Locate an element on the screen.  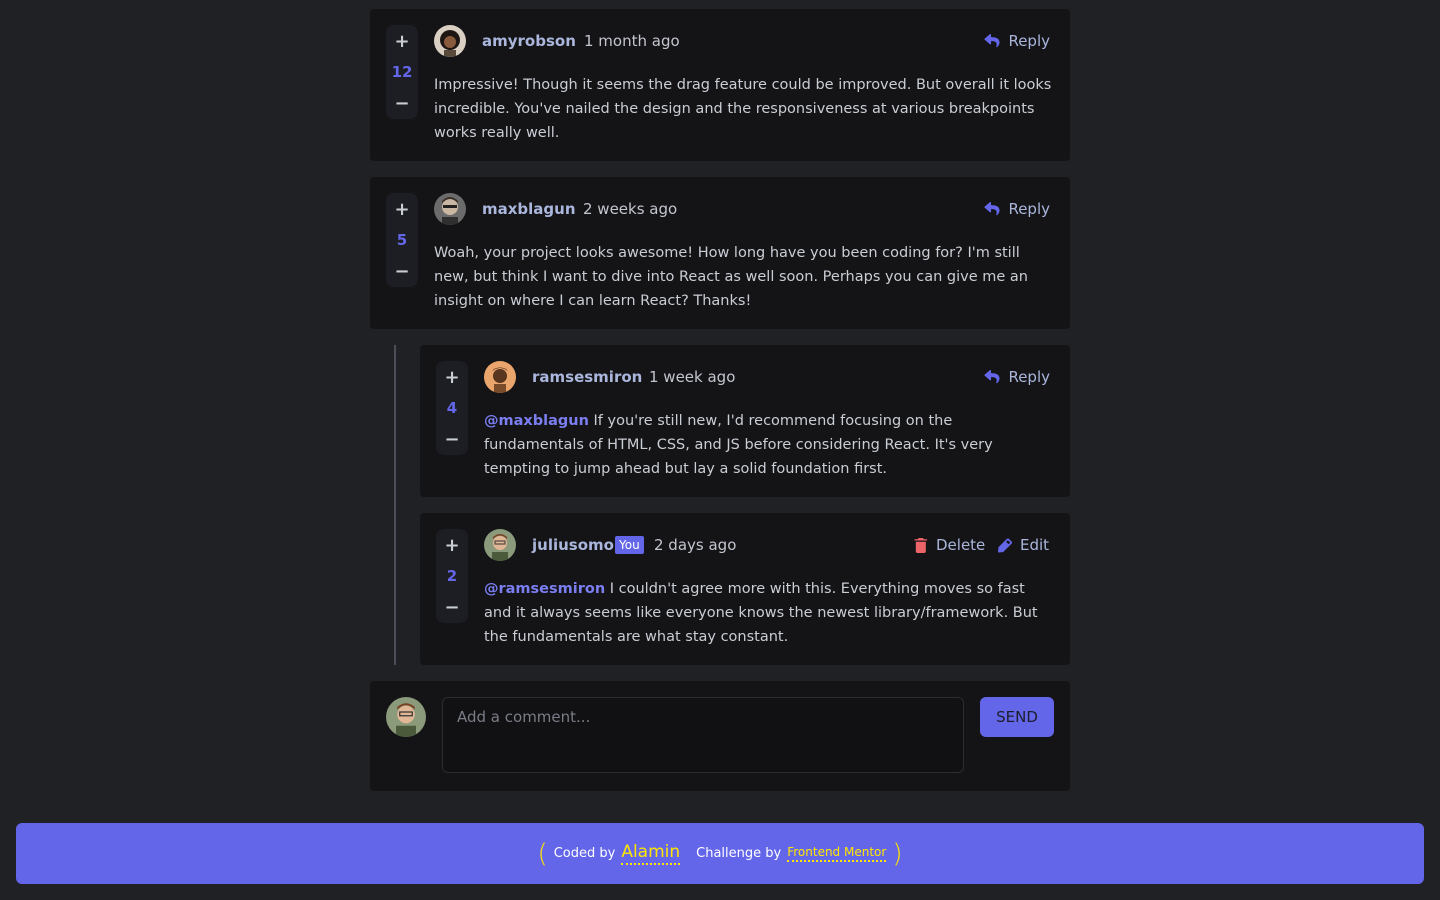
score-count: 2 is located at coordinates (452, 576).